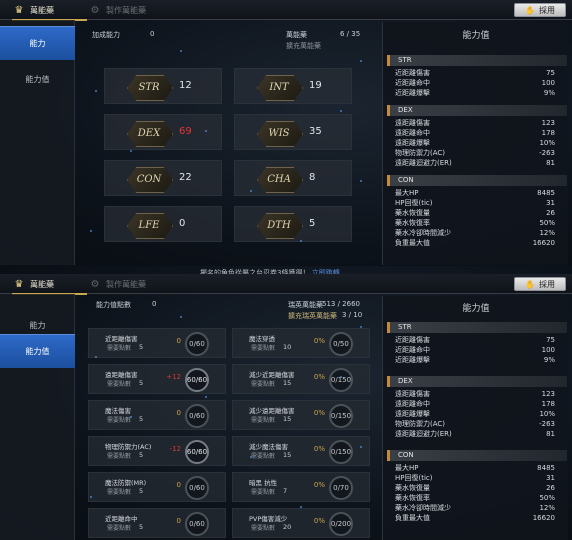  I want to click on ability-card: 魔法穿透 需要點數 10 0% 0/50, so click(301, 343).